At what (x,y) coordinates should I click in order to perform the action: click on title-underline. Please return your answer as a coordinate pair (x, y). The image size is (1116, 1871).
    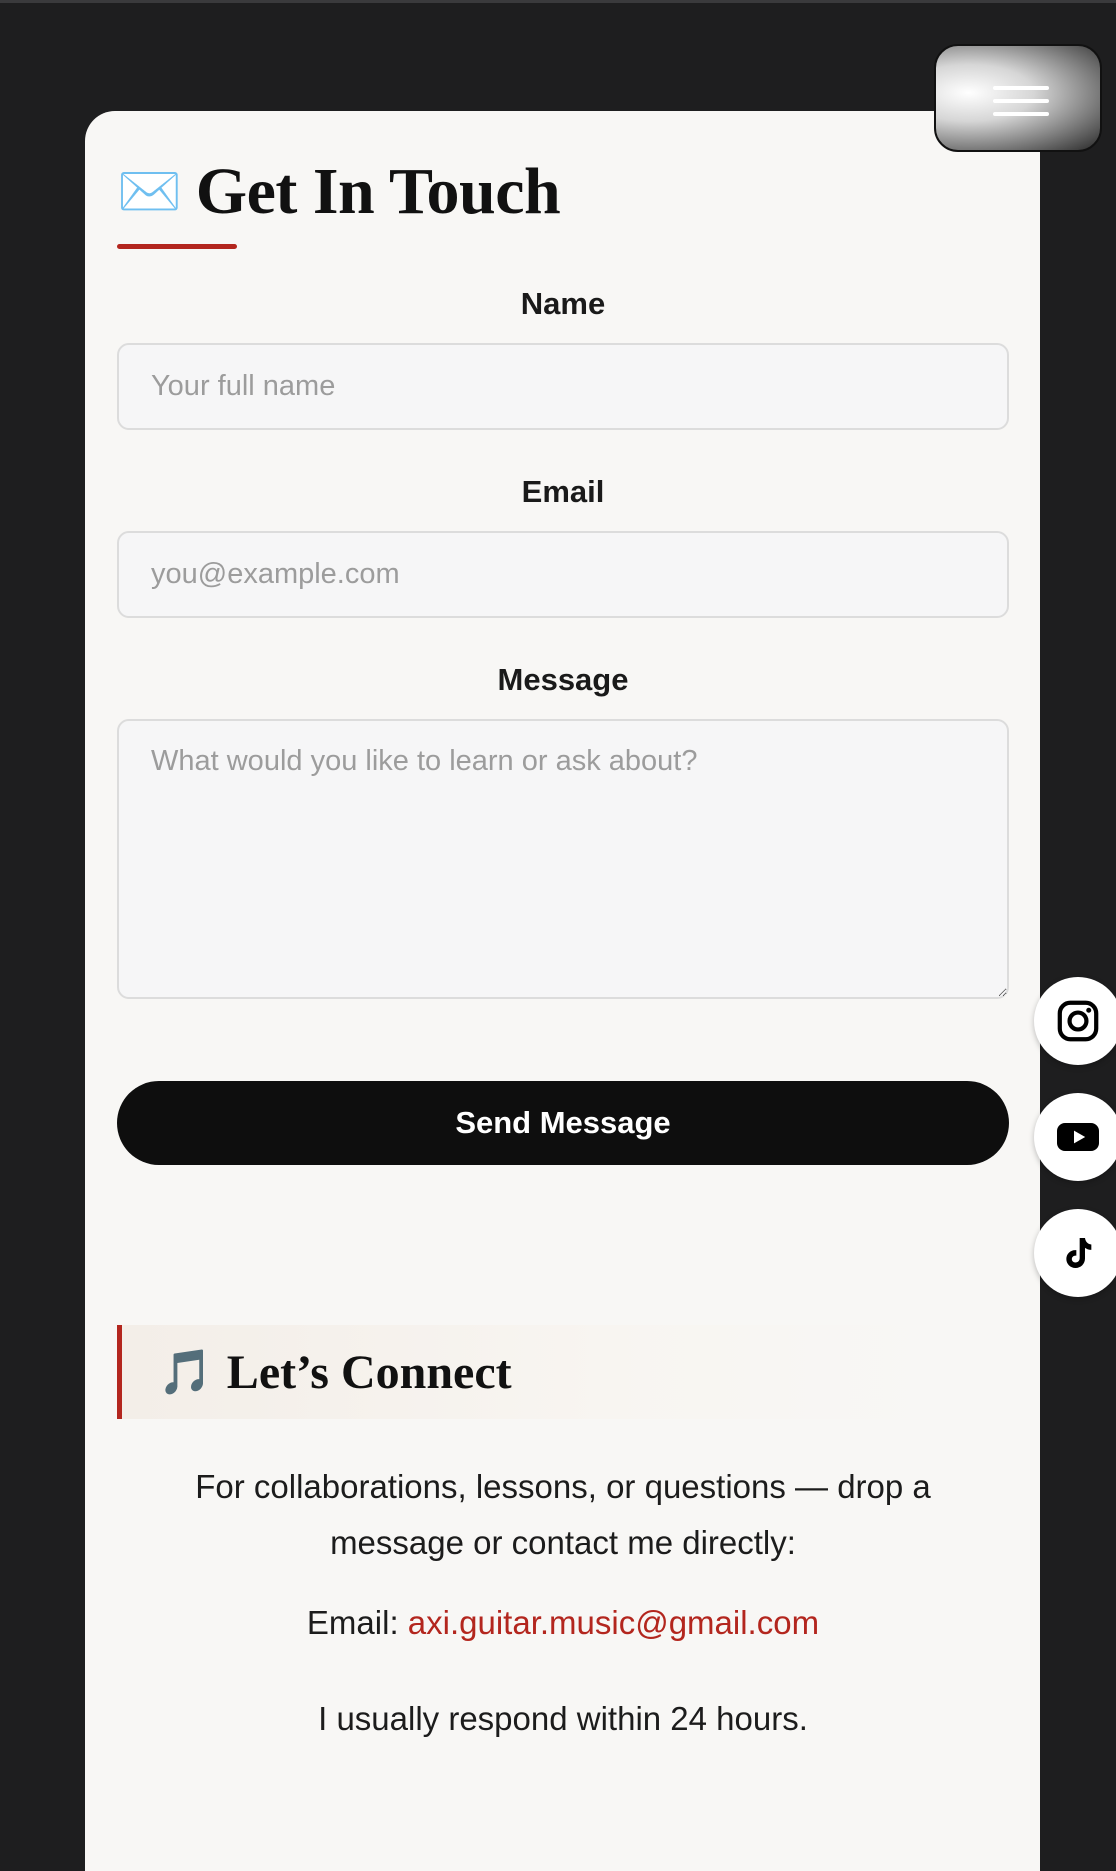
    Looking at the image, I should click on (177, 246).